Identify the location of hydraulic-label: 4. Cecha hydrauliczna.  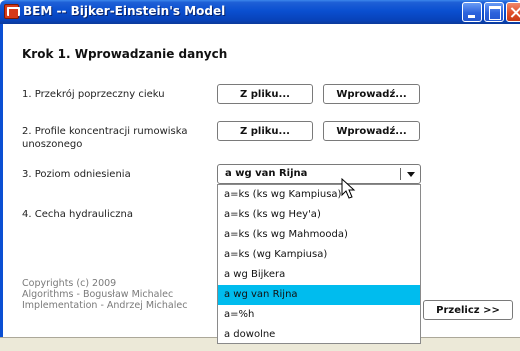
(77, 214).